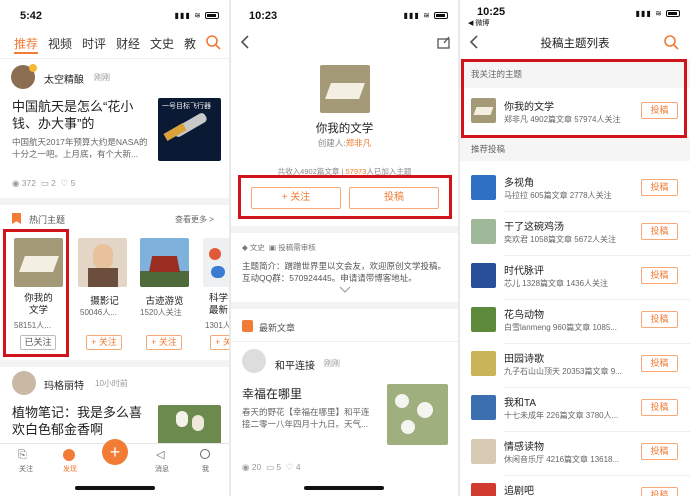 This screenshot has height=496, width=690. What do you see at coordinates (81, 115) in the screenshot?
I see `post-title: 中国航天是怎么“花小钱、办大事”的` at bounding box center [81, 115].